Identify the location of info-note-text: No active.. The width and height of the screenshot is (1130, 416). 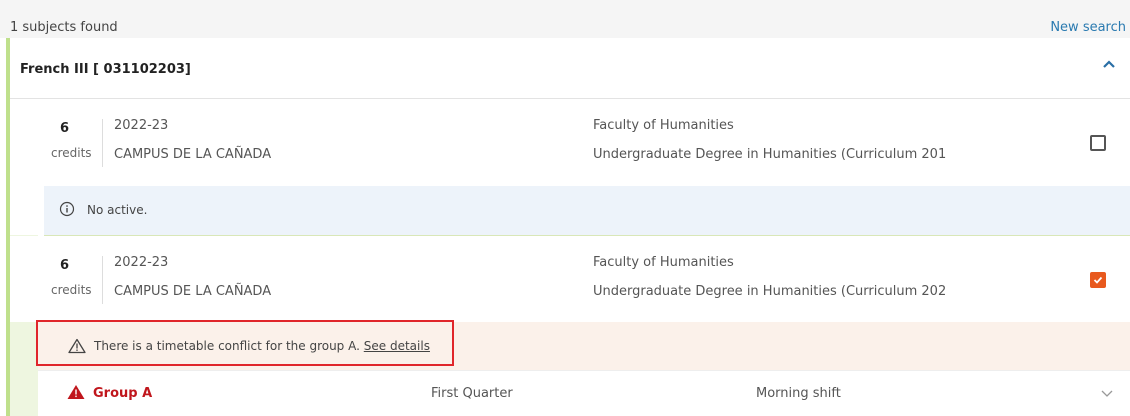
(117, 210).